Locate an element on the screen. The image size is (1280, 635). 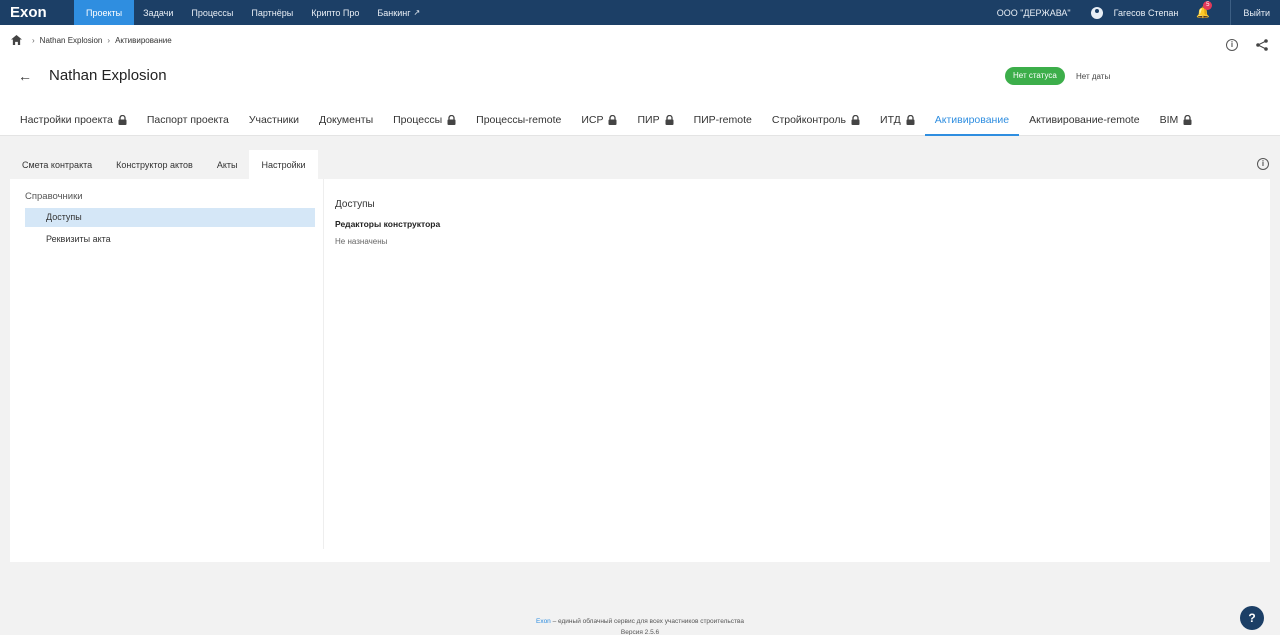
settings-sidebar: Справочники Доступы Реквизиты акта is located at coordinates (167, 364).